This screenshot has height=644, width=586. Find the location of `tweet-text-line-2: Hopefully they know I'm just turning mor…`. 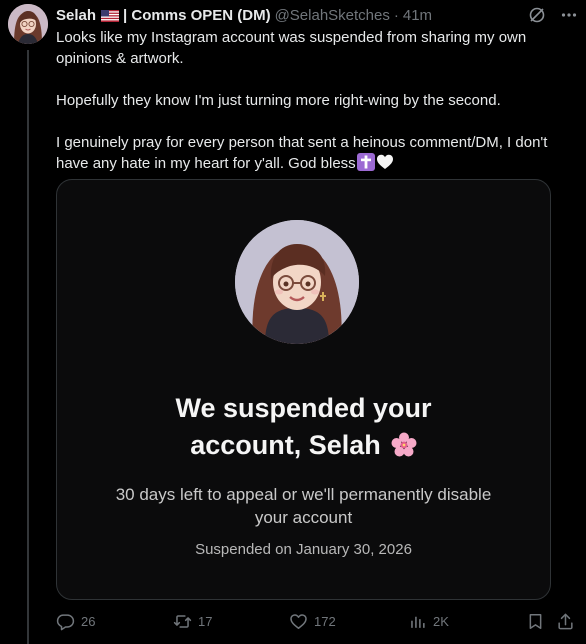

tweet-text-line-2: Hopefully they know I'm just turning mor… is located at coordinates (278, 100).